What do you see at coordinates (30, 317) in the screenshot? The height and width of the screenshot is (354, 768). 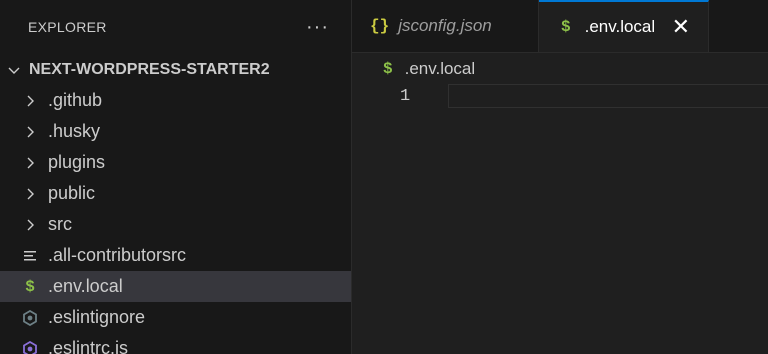 I see `eslint-ignore-icon` at bounding box center [30, 317].